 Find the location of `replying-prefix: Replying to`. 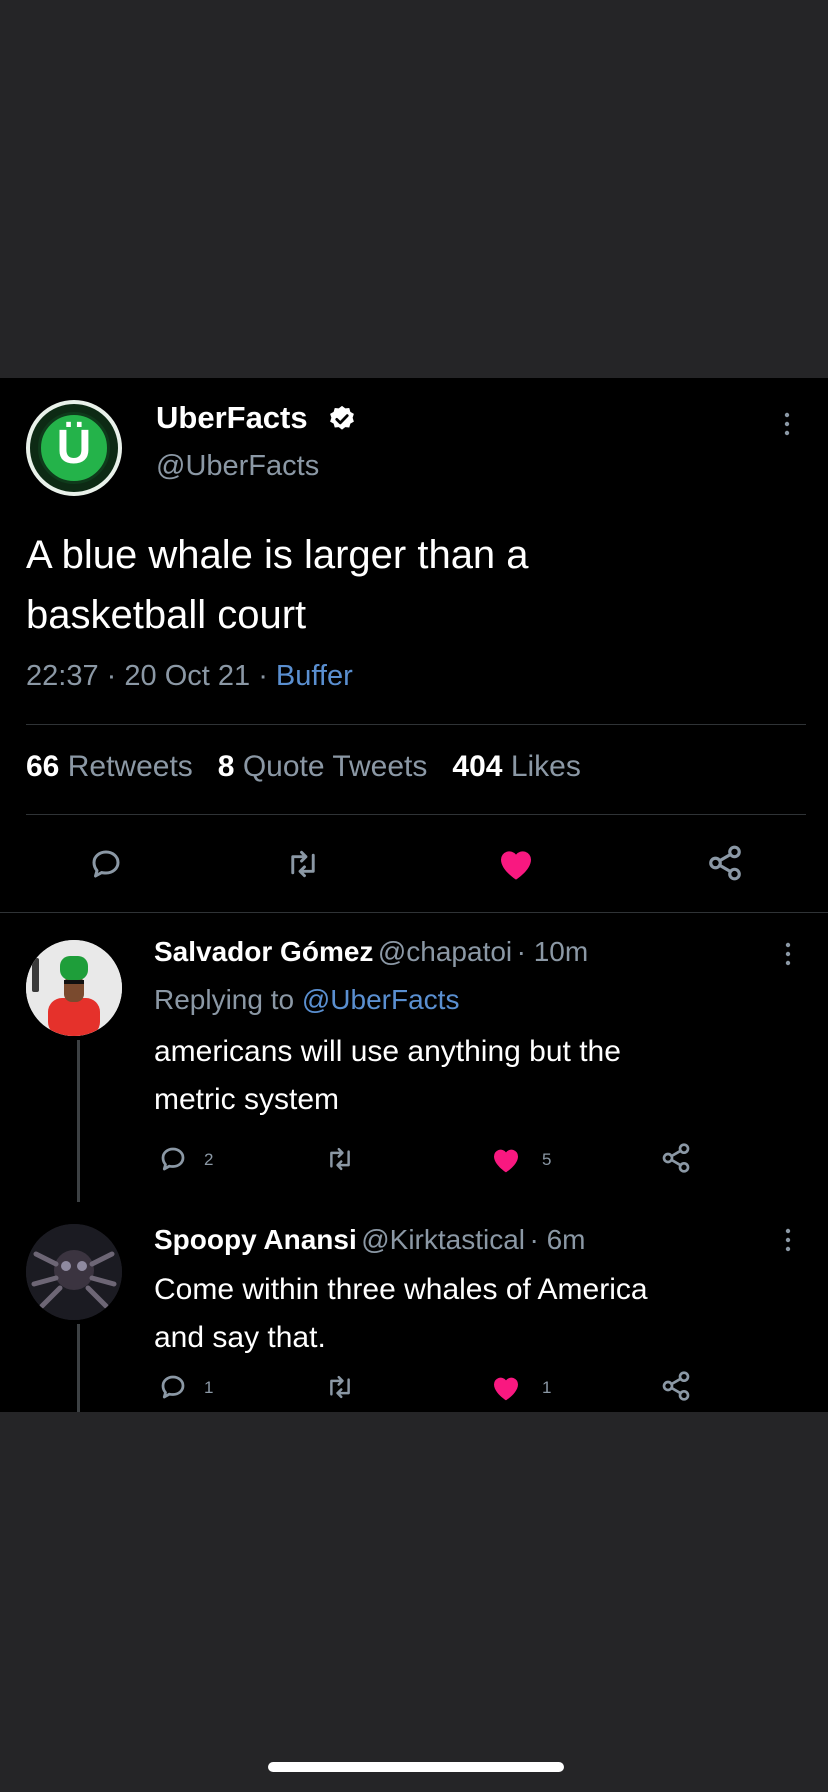

replying-prefix: Replying to is located at coordinates (224, 999).